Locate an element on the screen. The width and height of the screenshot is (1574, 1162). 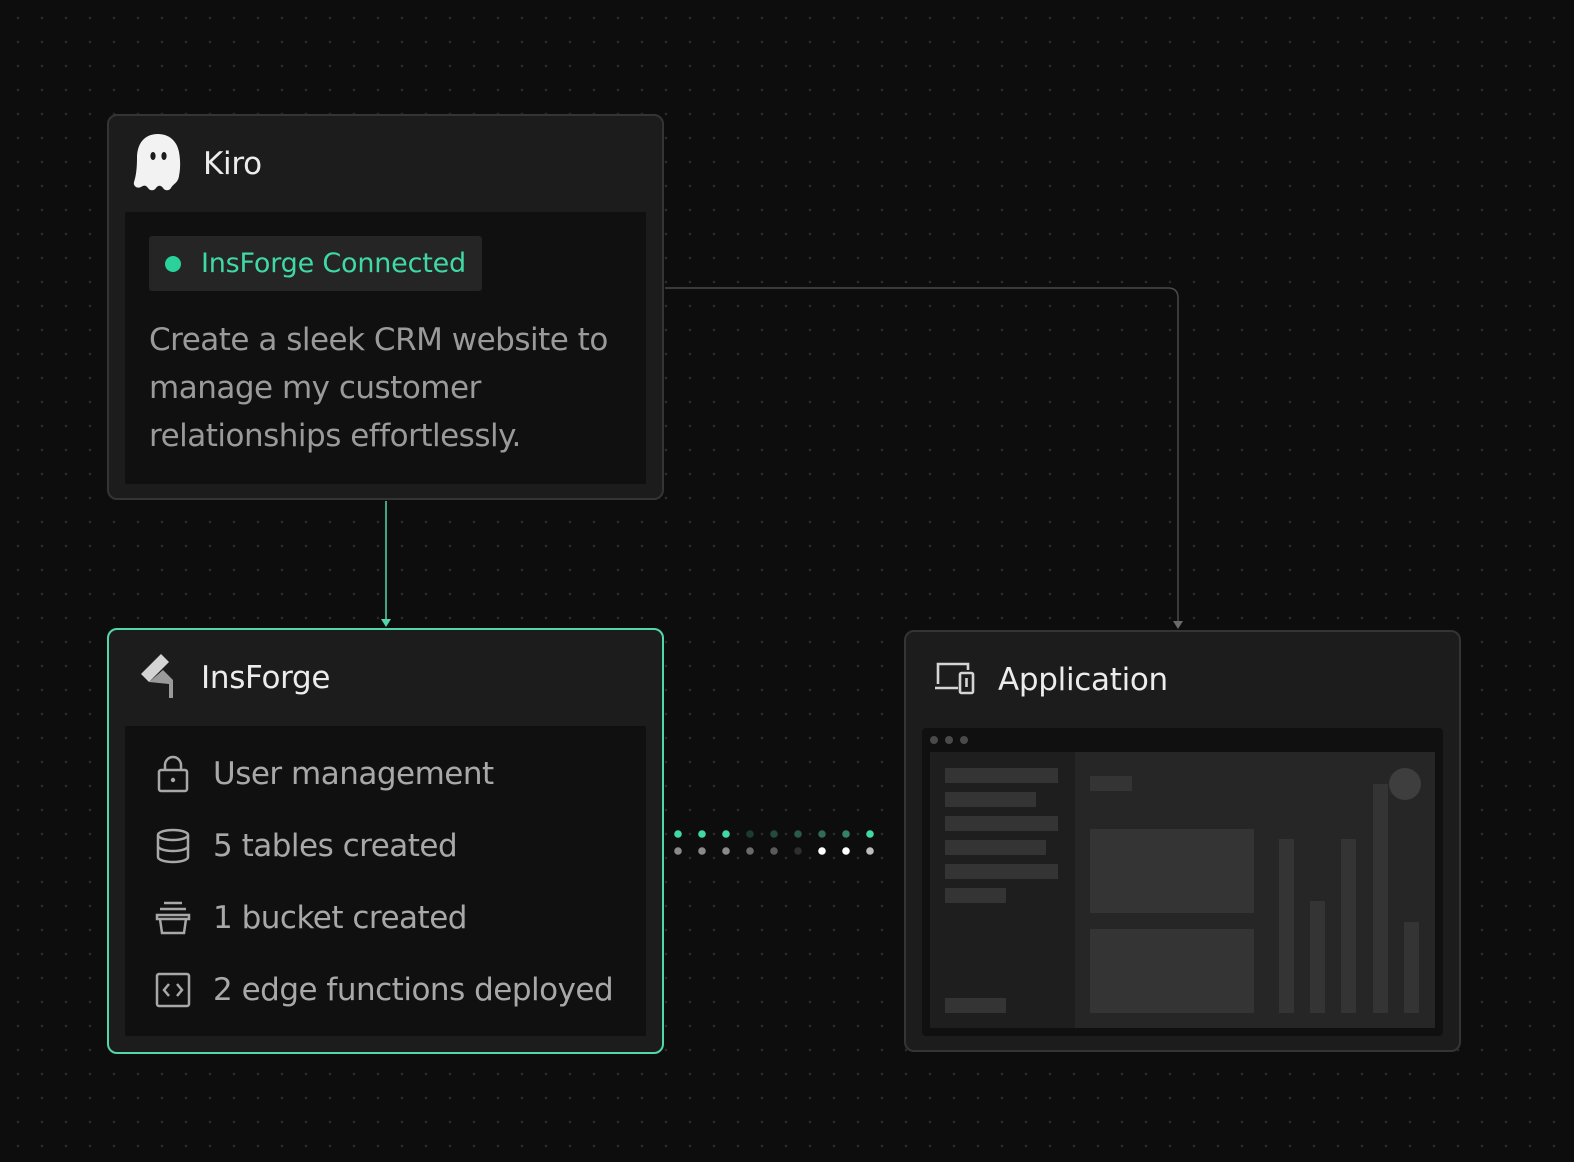
feature-item-tables: 5 tables created is located at coordinates (305, 846).